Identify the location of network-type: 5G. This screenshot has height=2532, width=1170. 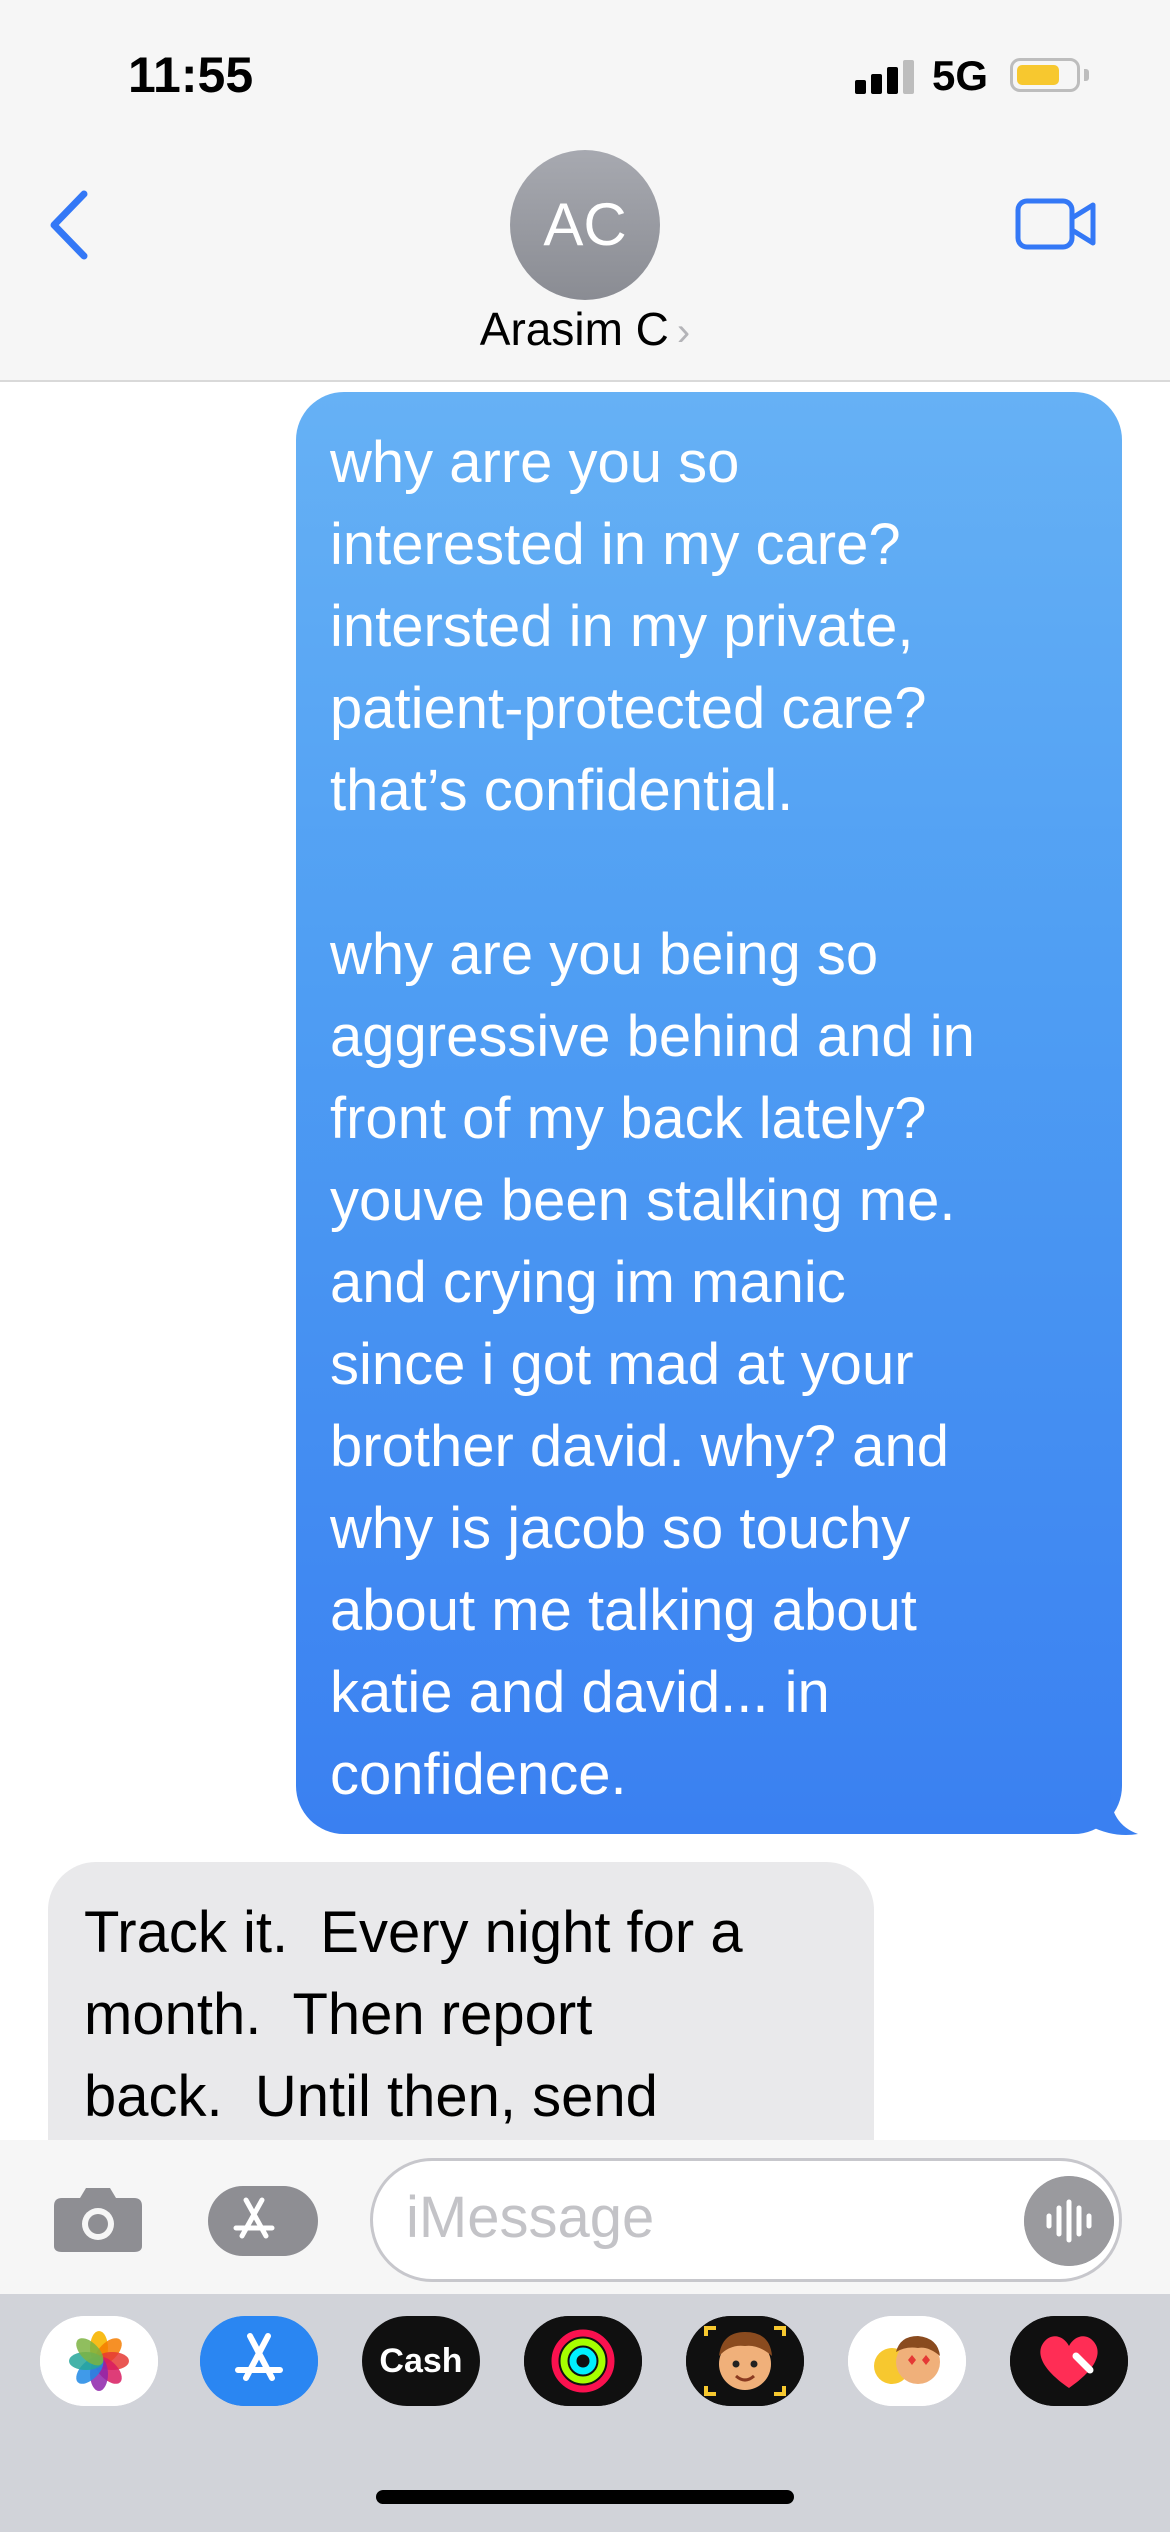
(960, 75).